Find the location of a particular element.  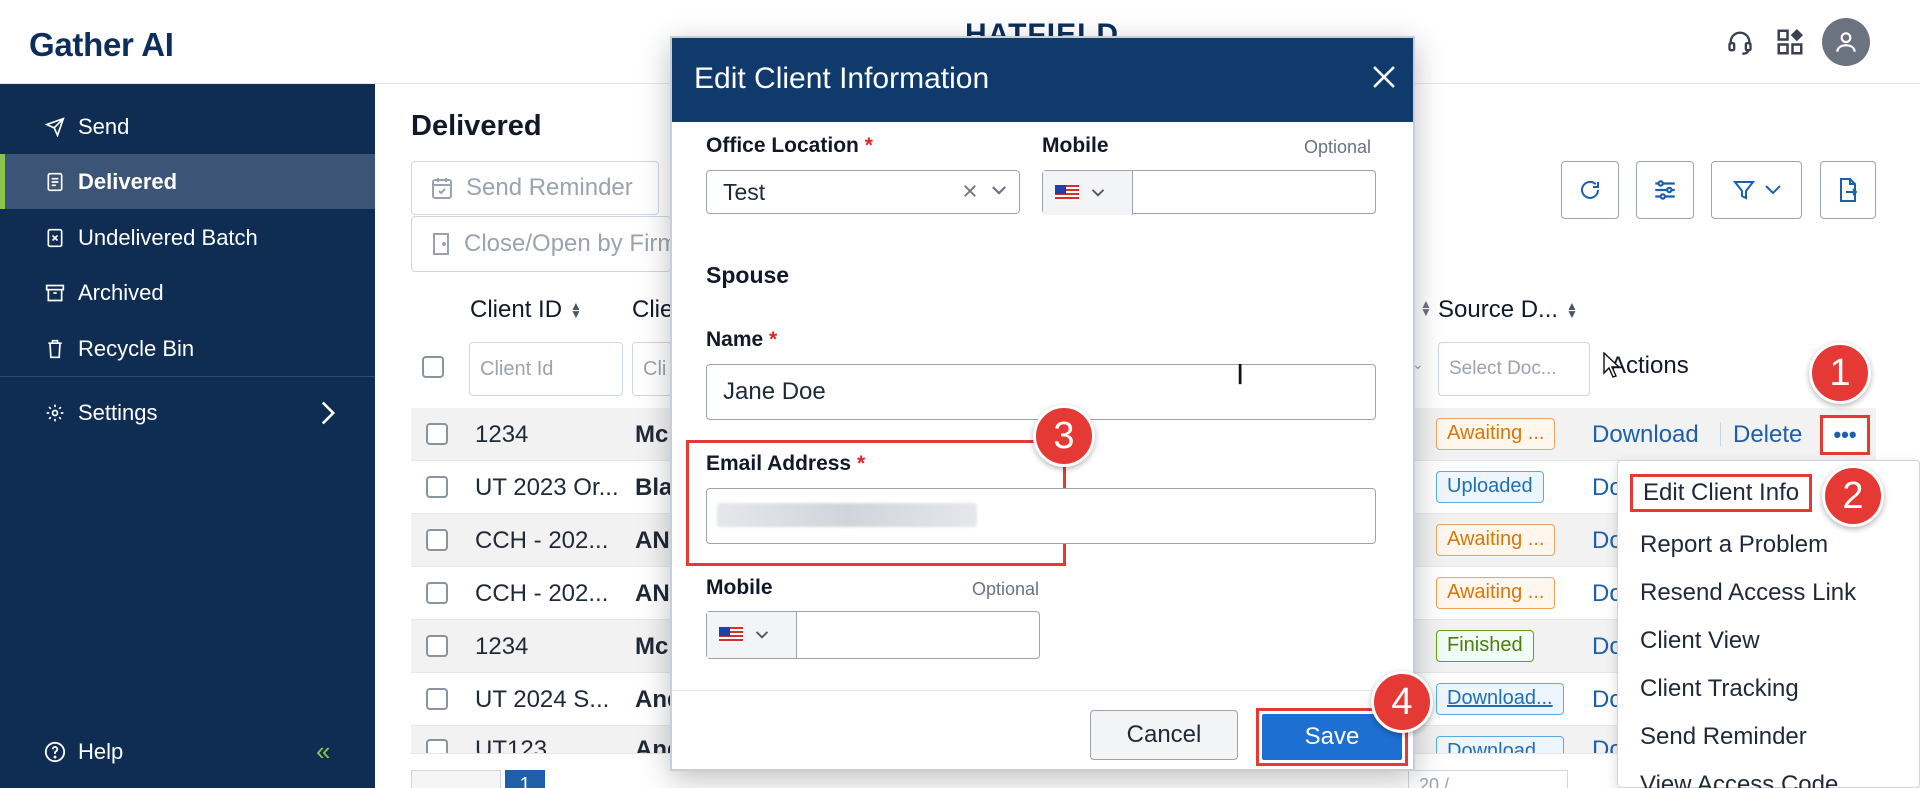

pager-page-current: 1 is located at coordinates (525, 779).